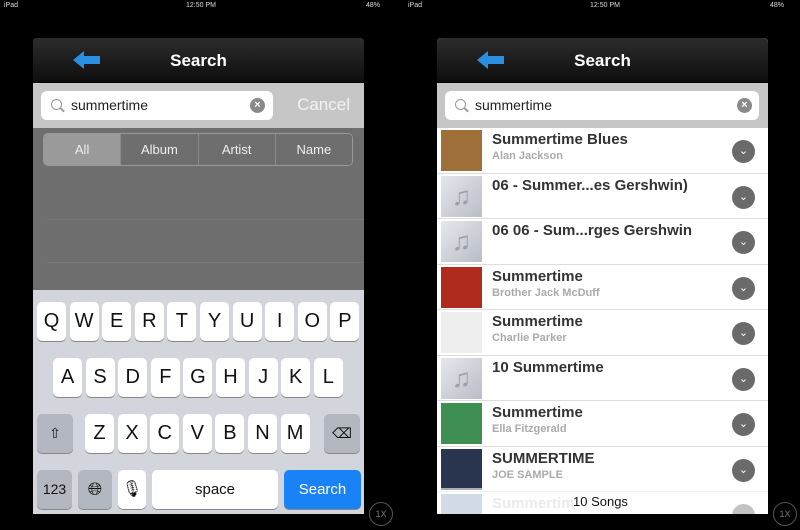 The height and width of the screenshot is (530, 800). Describe the element at coordinates (312, 321) in the screenshot. I see `key-o: O` at that location.